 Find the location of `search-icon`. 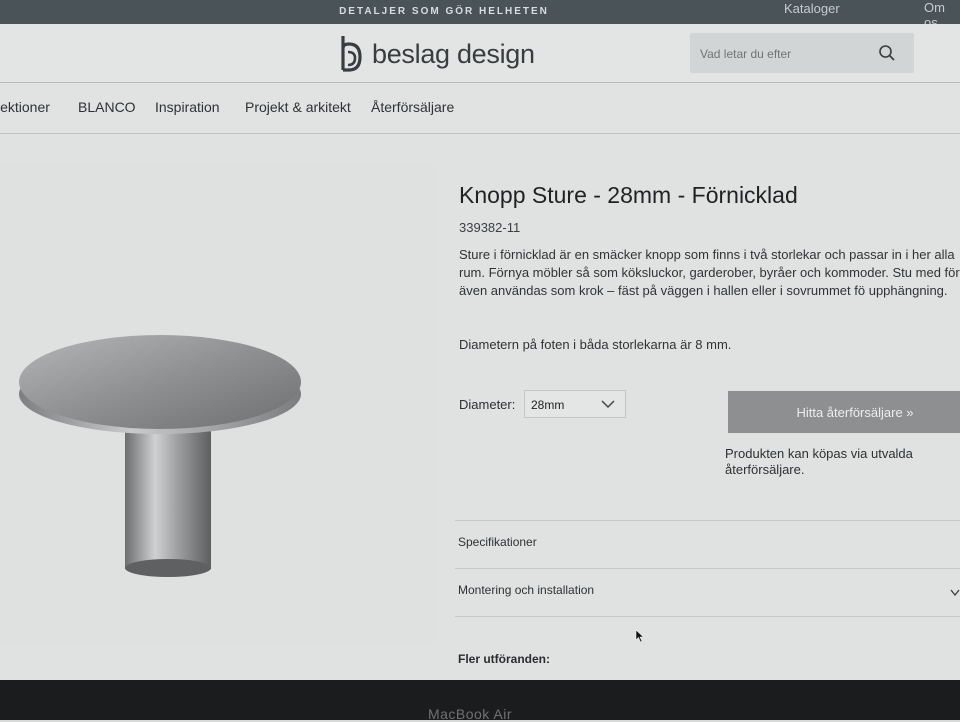

search-icon is located at coordinates (887, 53).